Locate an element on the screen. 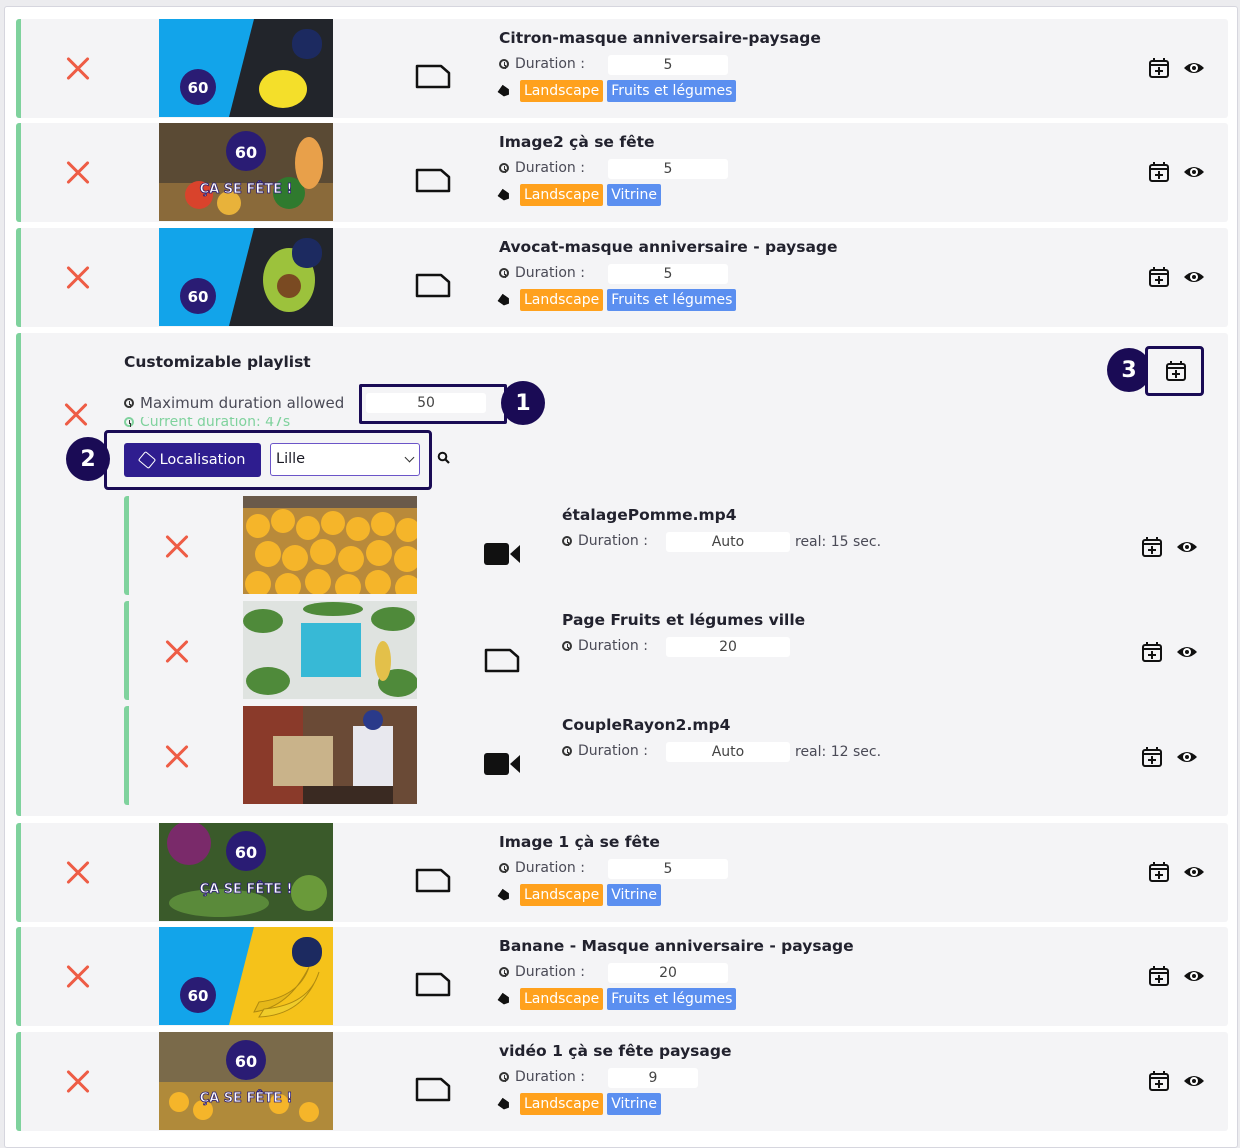 The width and height of the screenshot is (1240, 1148). chevron-down-icon is located at coordinates (409, 457).